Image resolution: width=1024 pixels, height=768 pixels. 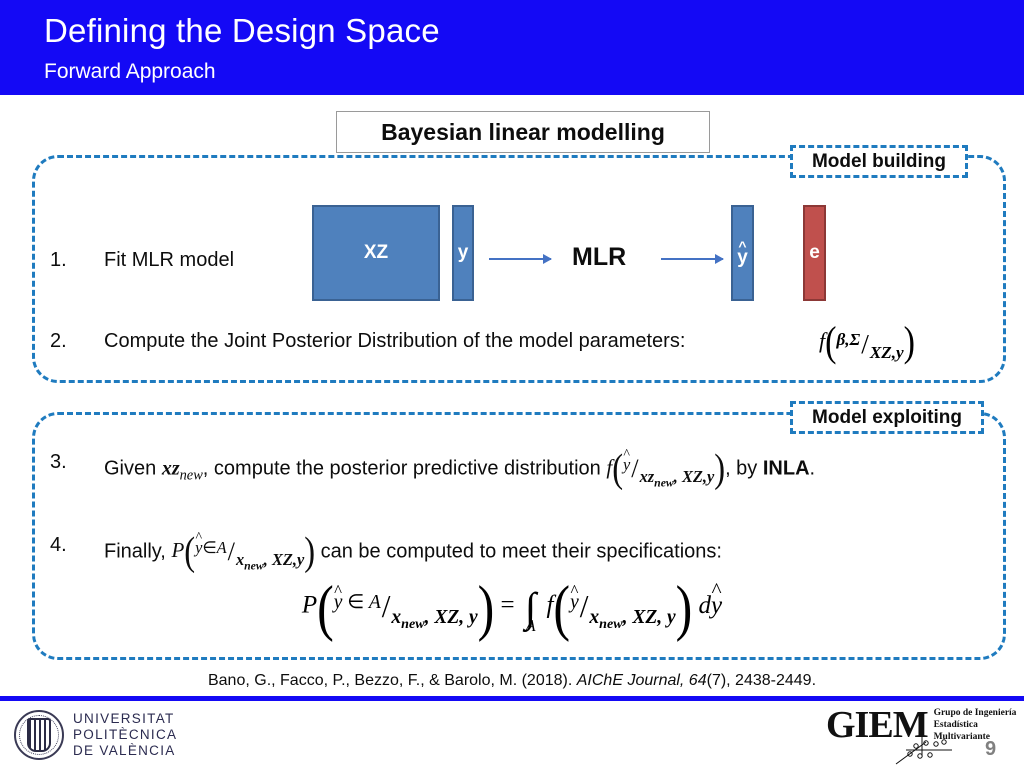 I want to click on matrix-block-y: y, so click(x=463, y=253).